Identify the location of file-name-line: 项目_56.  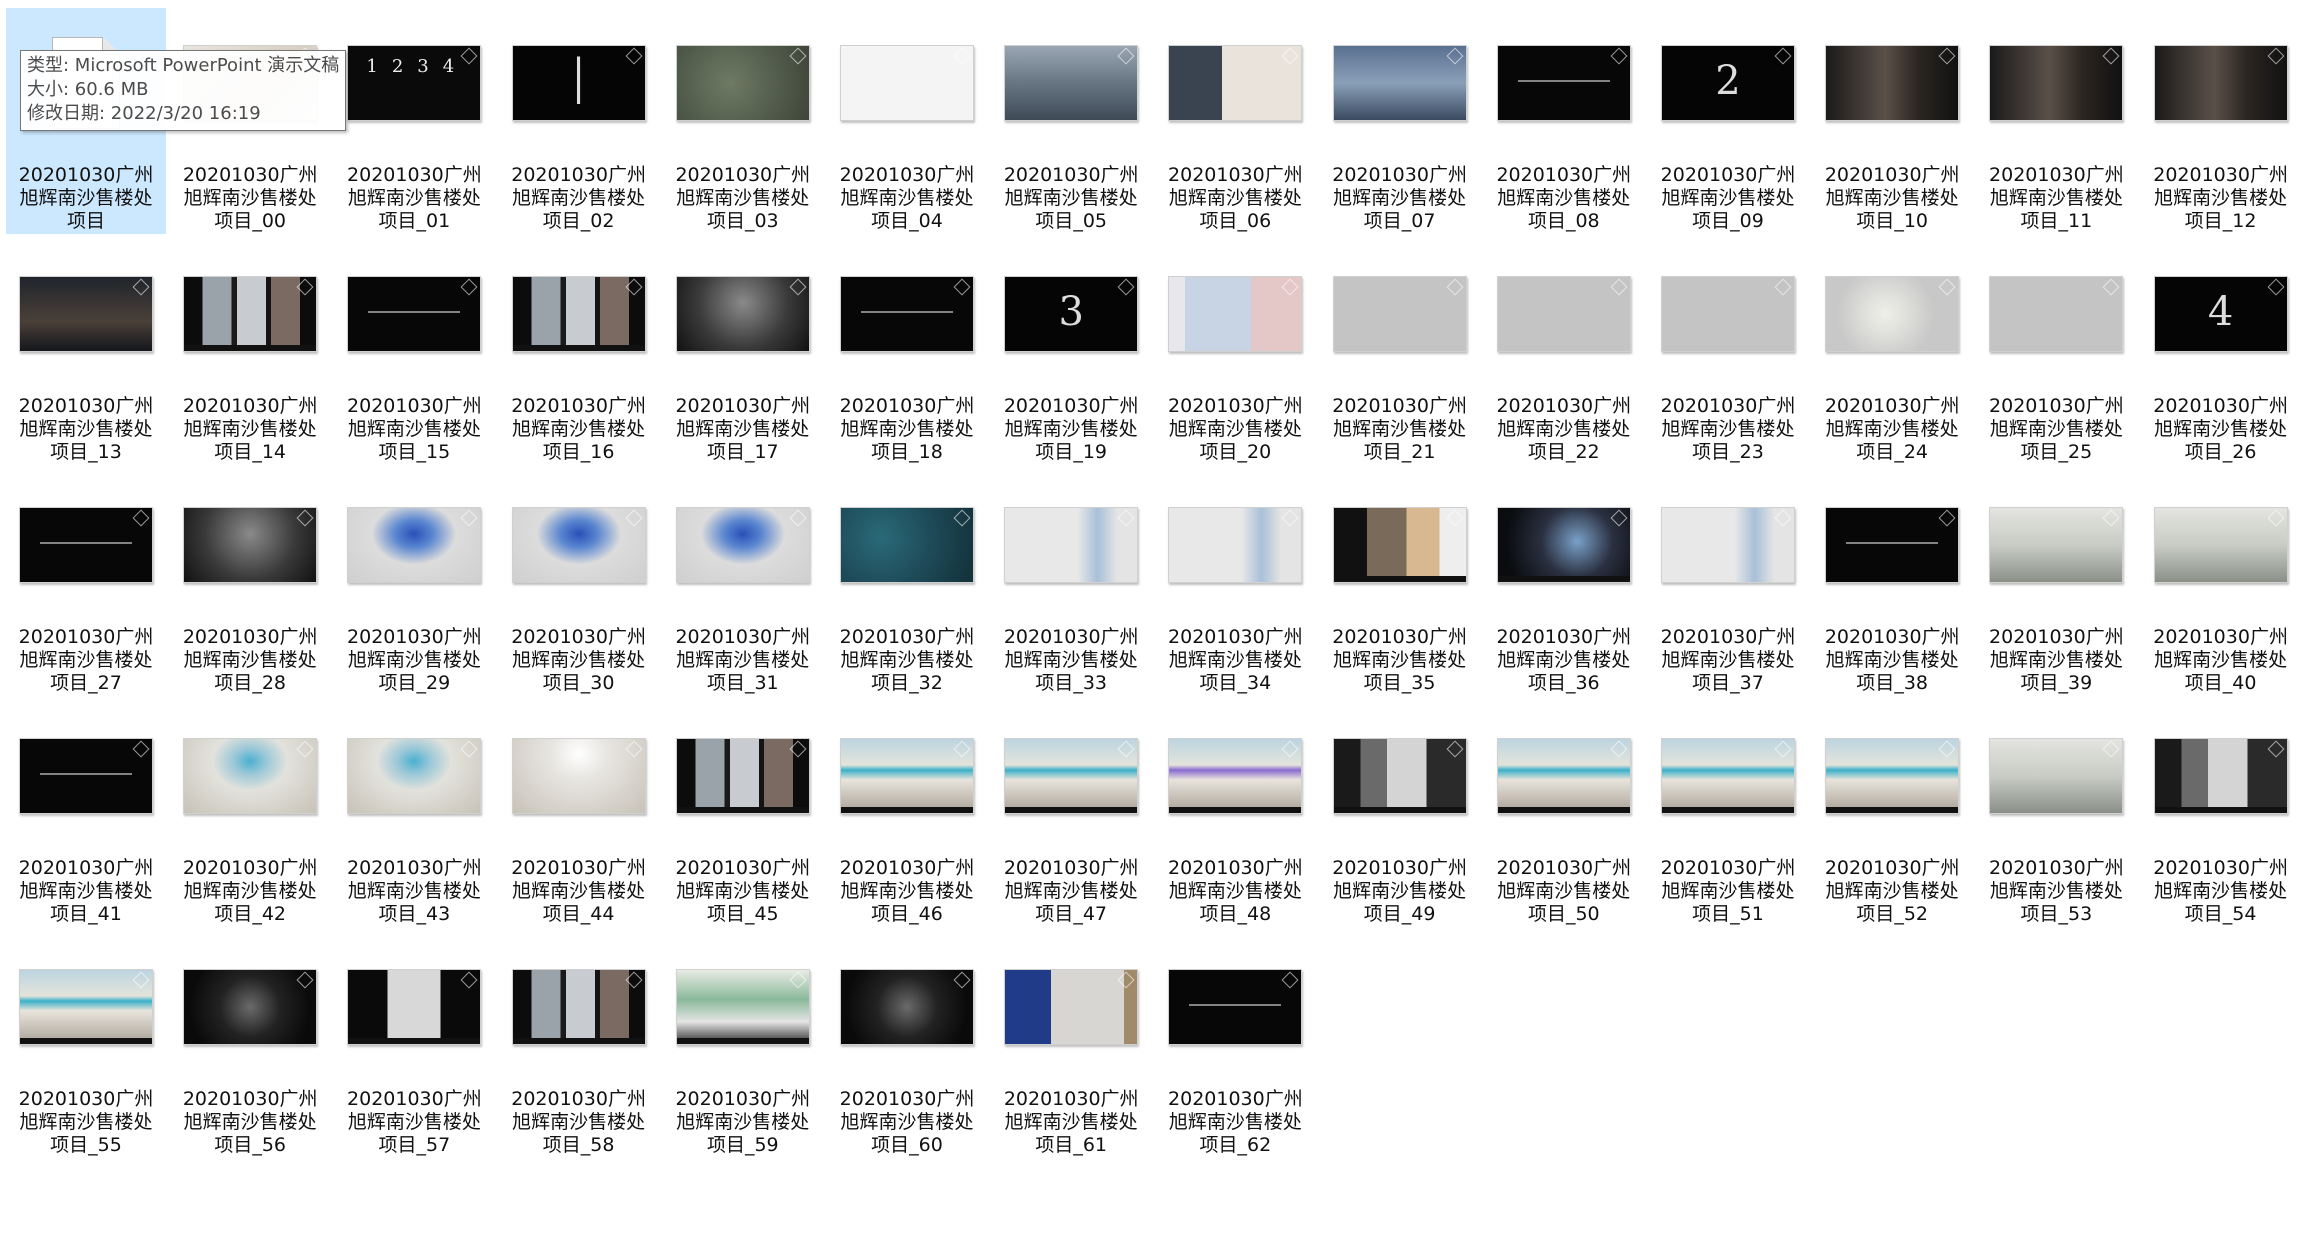
(250, 1145).